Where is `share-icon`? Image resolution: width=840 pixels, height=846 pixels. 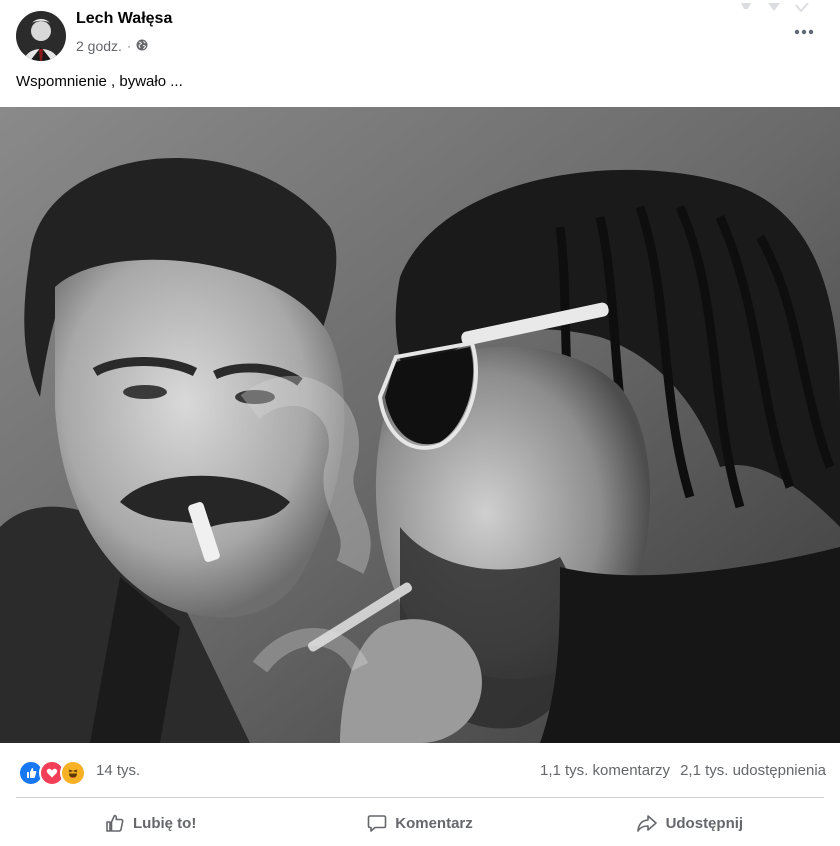
share-icon is located at coordinates (647, 823).